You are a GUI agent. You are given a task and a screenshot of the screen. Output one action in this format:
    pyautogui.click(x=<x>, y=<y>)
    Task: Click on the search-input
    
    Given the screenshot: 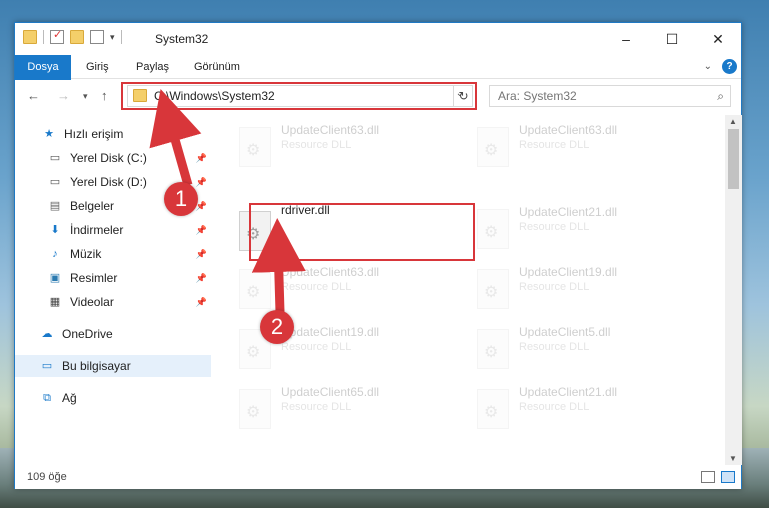 What is the action you would take?
    pyautogui.click(x=595, y=96)
    